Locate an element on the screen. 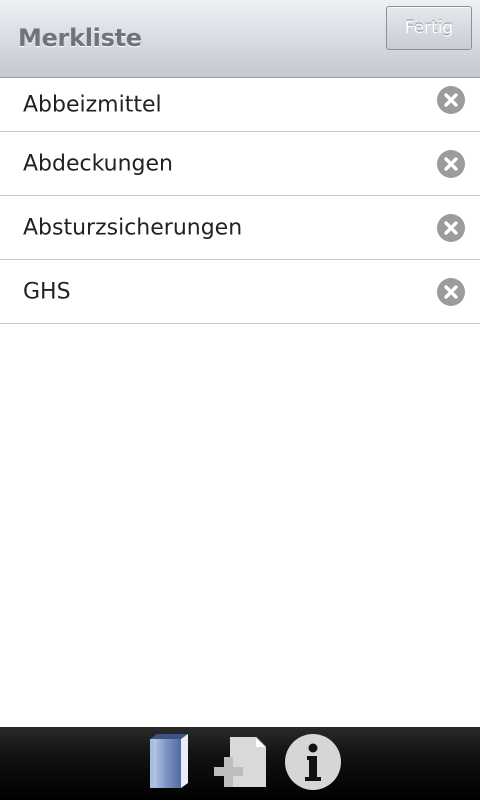 This screenshot has height=800, width=480. list-item: Absturzsicherungen is located at coordinates (240, 228).